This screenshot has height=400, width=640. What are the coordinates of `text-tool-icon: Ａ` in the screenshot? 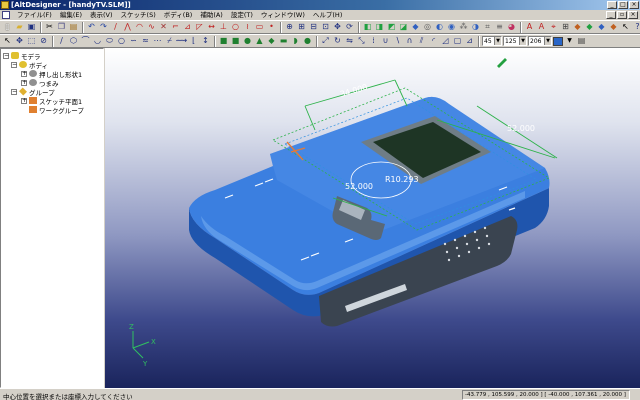 It's located at (541, 27).